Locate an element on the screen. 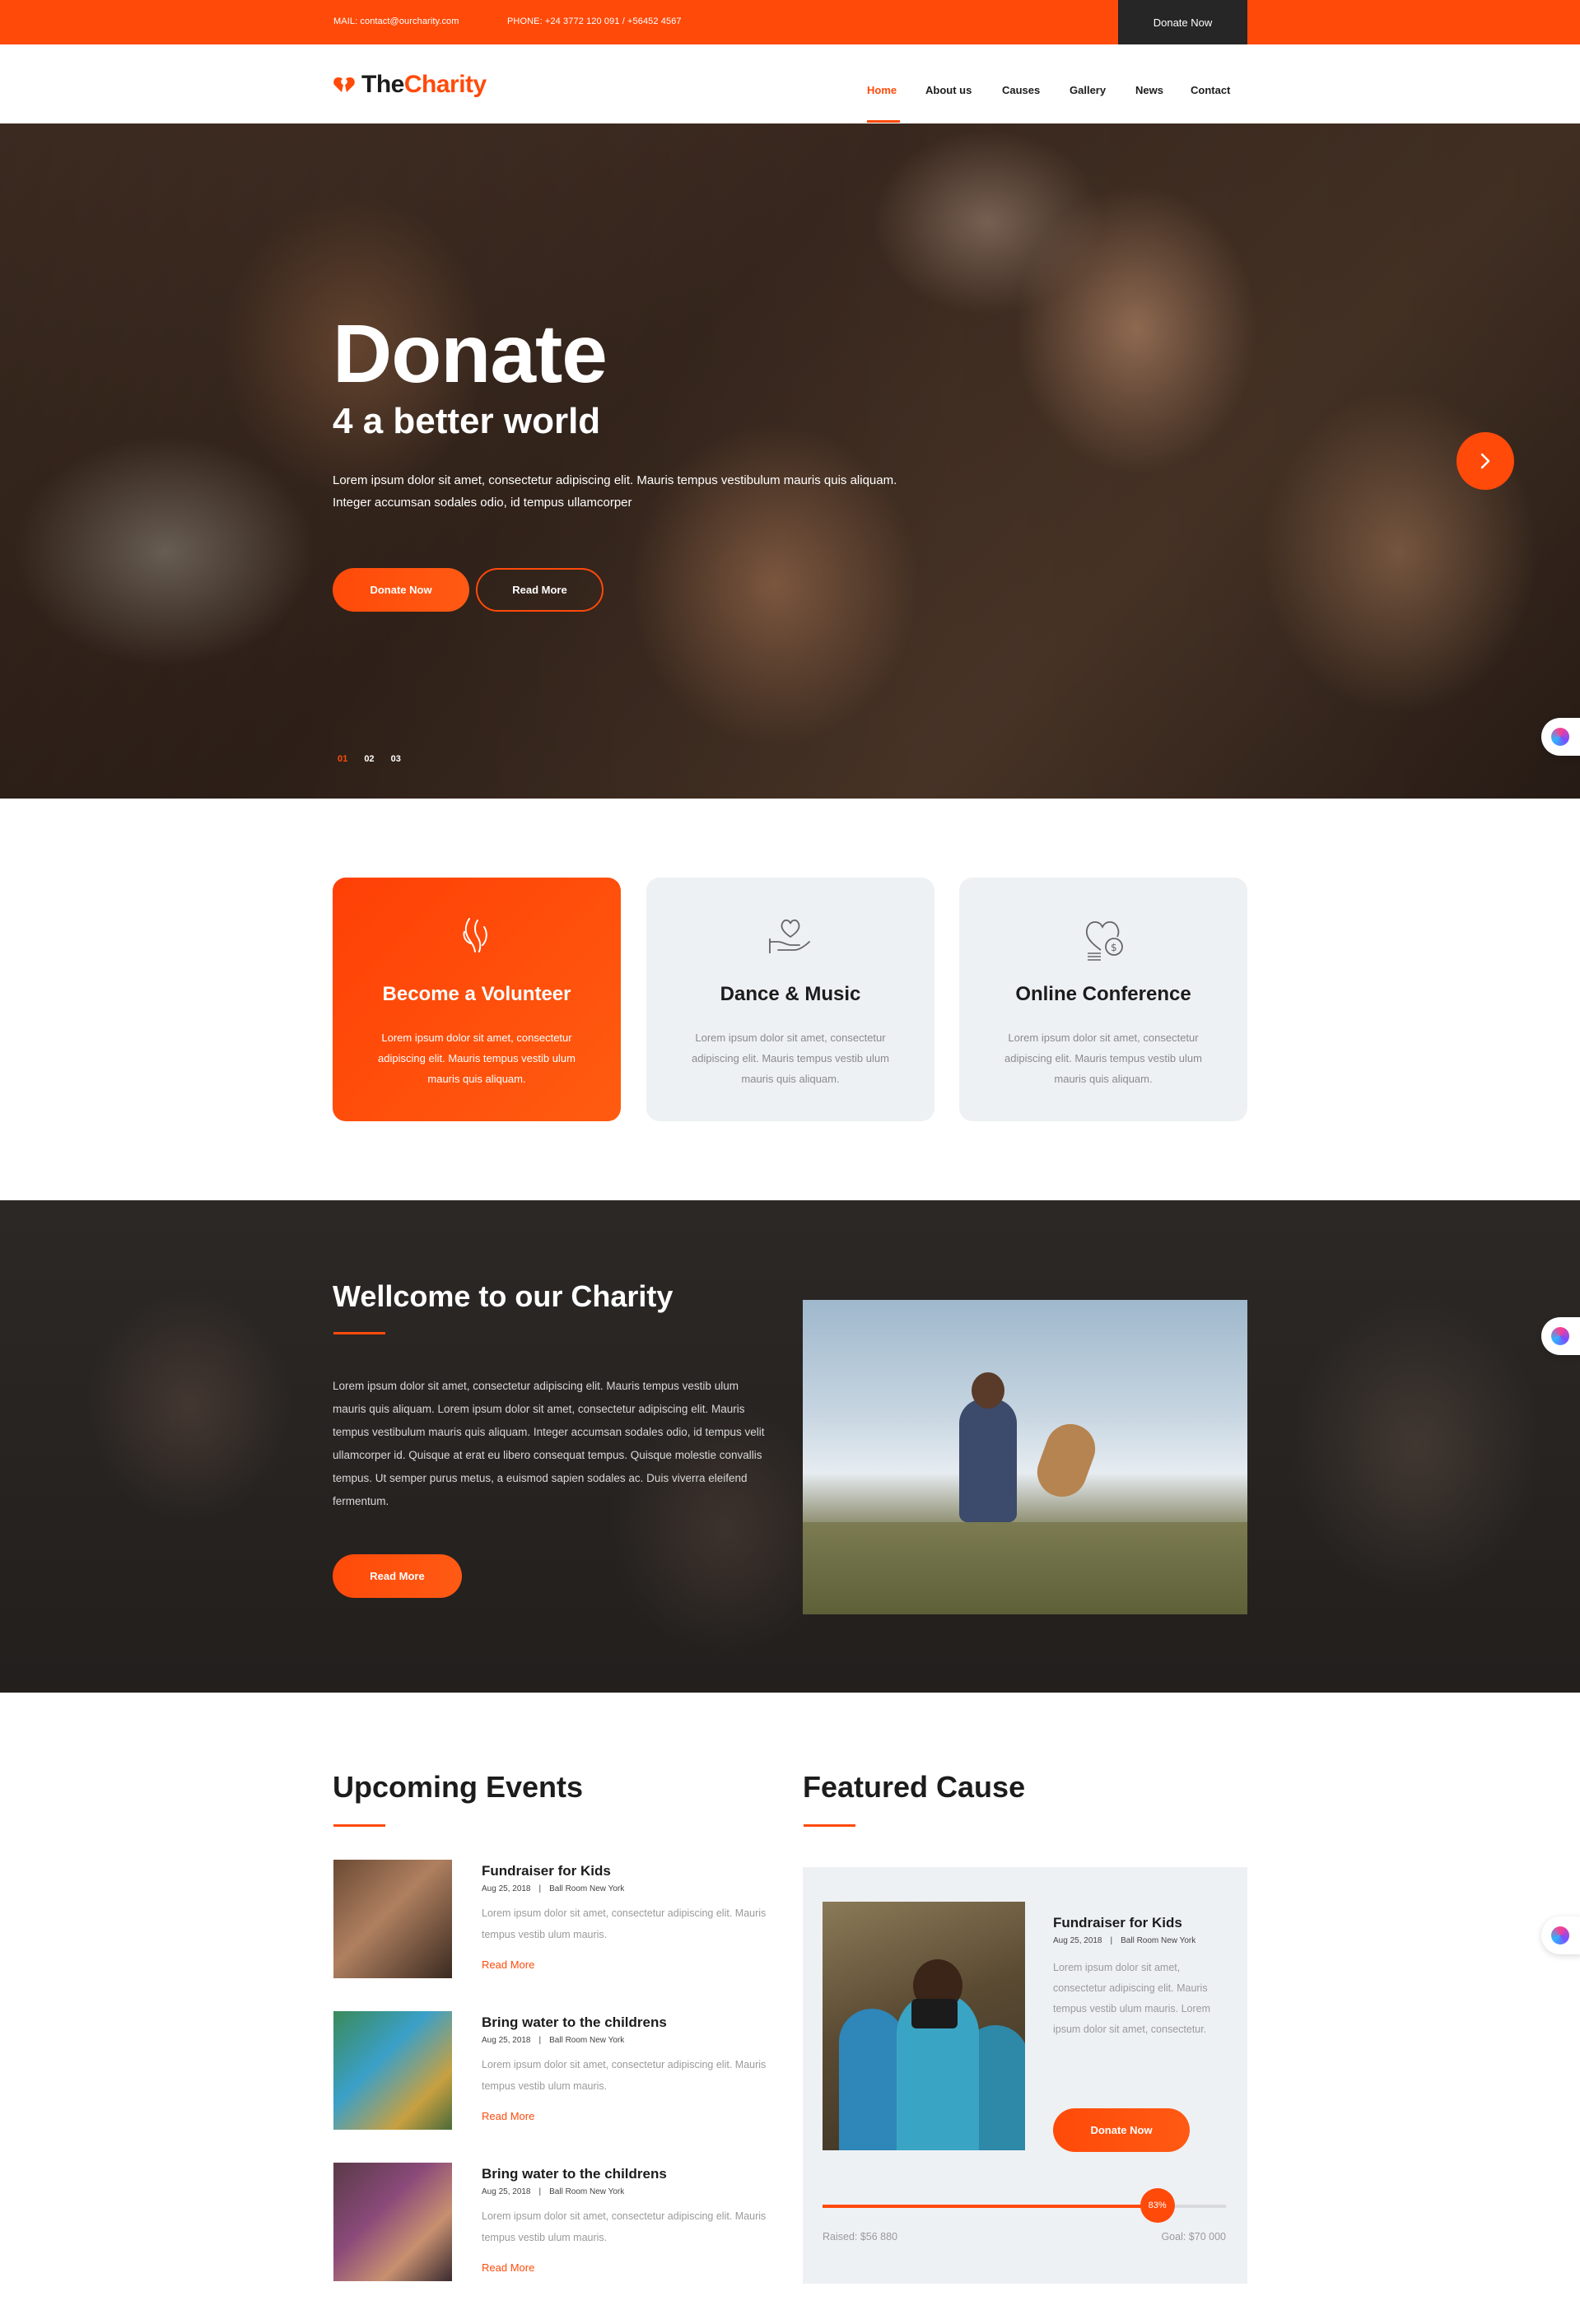 Image resolution: width=1580 pixels, height=2324 pixels. cause-date: Aug 25, 2018 is located at coordinates (1077, 1940).